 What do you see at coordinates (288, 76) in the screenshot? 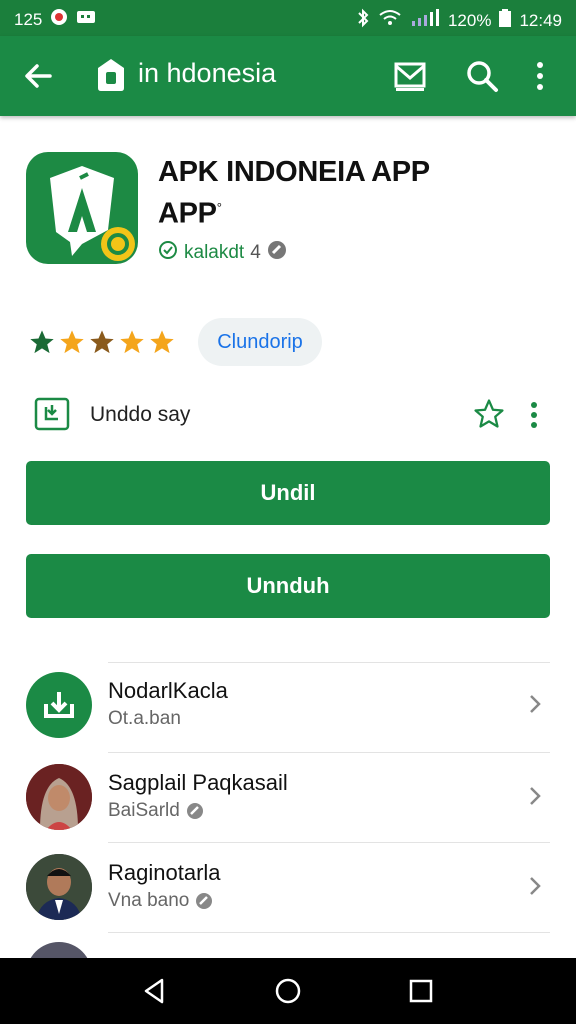
I see `app-bar: in hdonesia` at bounding box center [288, 76].